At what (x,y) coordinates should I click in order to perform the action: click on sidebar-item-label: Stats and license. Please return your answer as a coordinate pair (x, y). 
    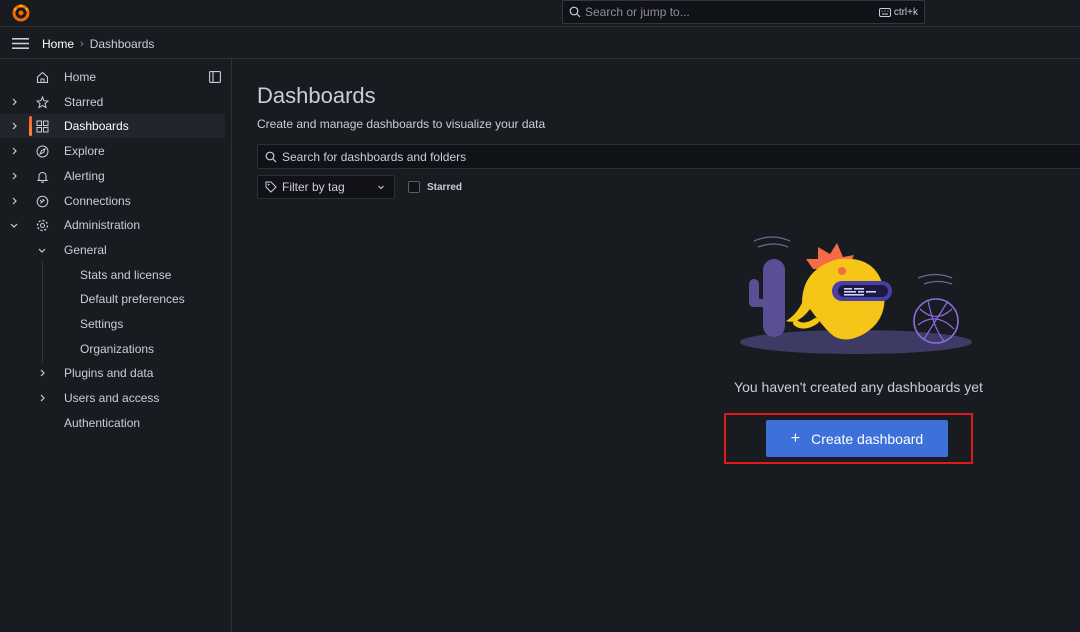
    Looking at the image, I should click on (126, 275).